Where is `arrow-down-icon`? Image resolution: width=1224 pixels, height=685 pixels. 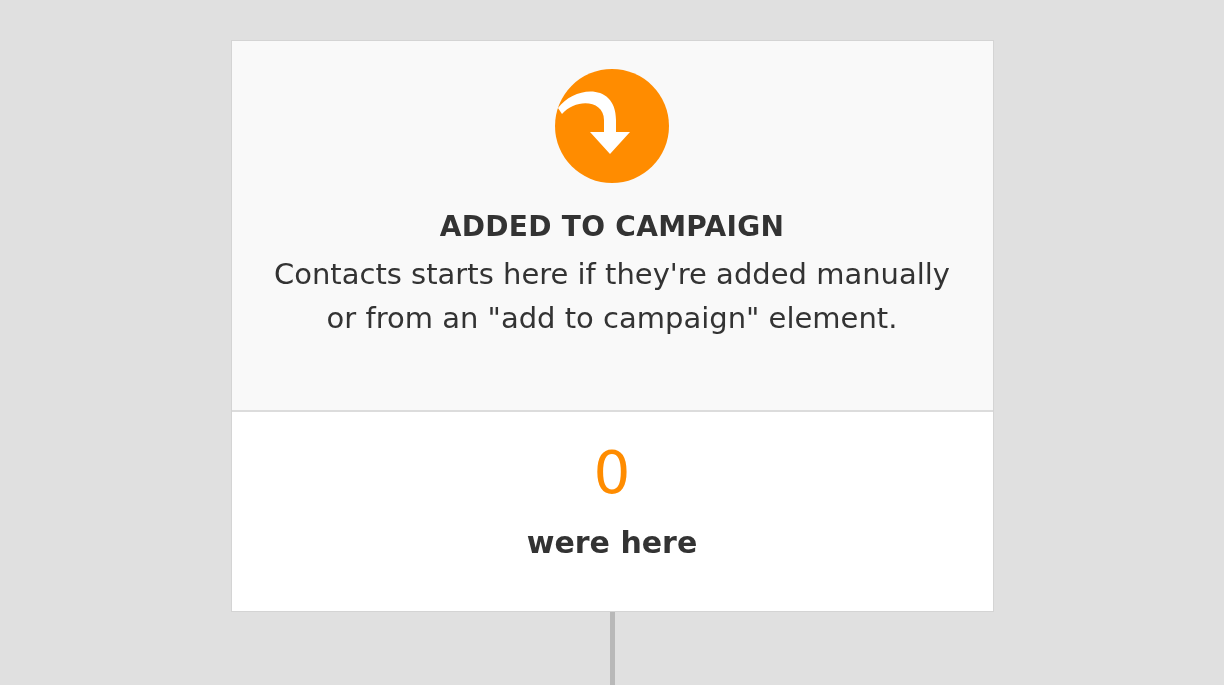 arrow-down-icon is located at coordinates (612, 126).